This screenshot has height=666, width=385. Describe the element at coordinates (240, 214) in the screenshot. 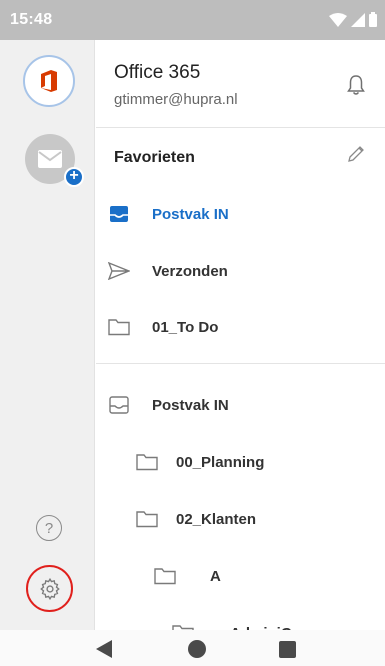

I see `favorite-item-postvak-in: Postvak IN` at that location.